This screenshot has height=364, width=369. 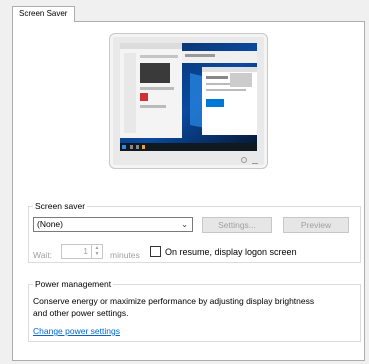 I want to click on spinner-arrows-icon: ▲ ▼, so click(x=96, y=251).